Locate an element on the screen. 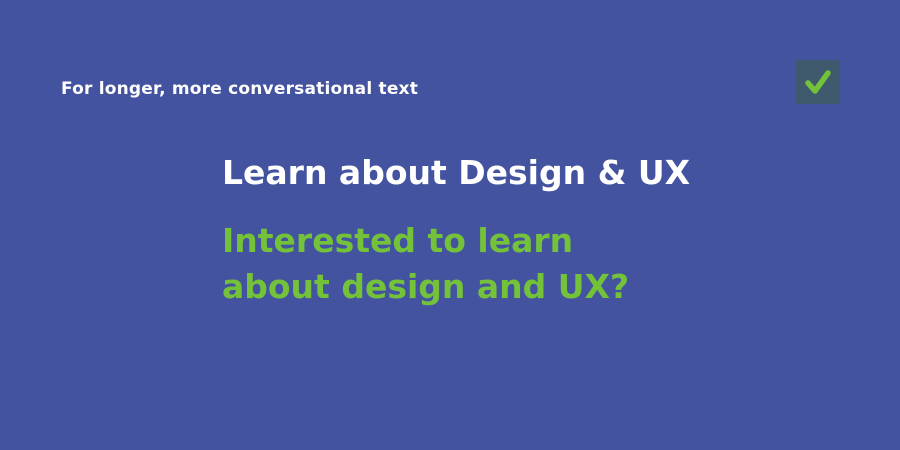  main-heading: Learn about Design & UX is located at coordinates (456, 172).